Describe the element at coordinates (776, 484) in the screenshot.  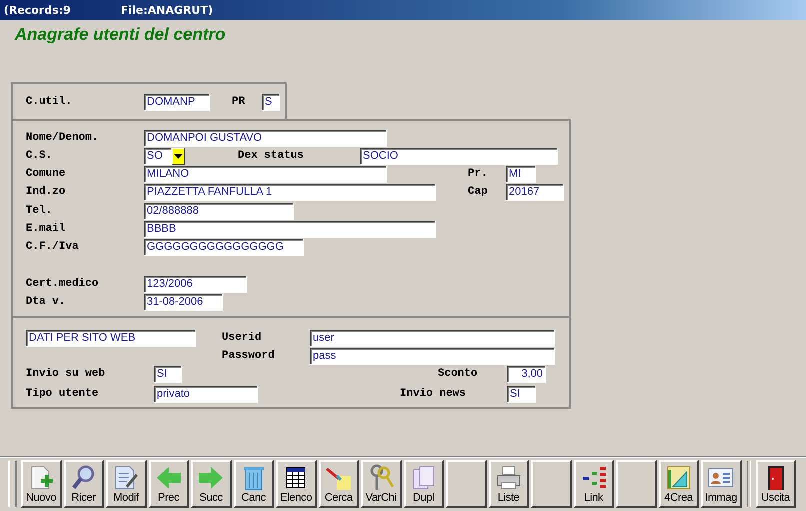
I see `exit-toolbar-button: Uscita` at that location.